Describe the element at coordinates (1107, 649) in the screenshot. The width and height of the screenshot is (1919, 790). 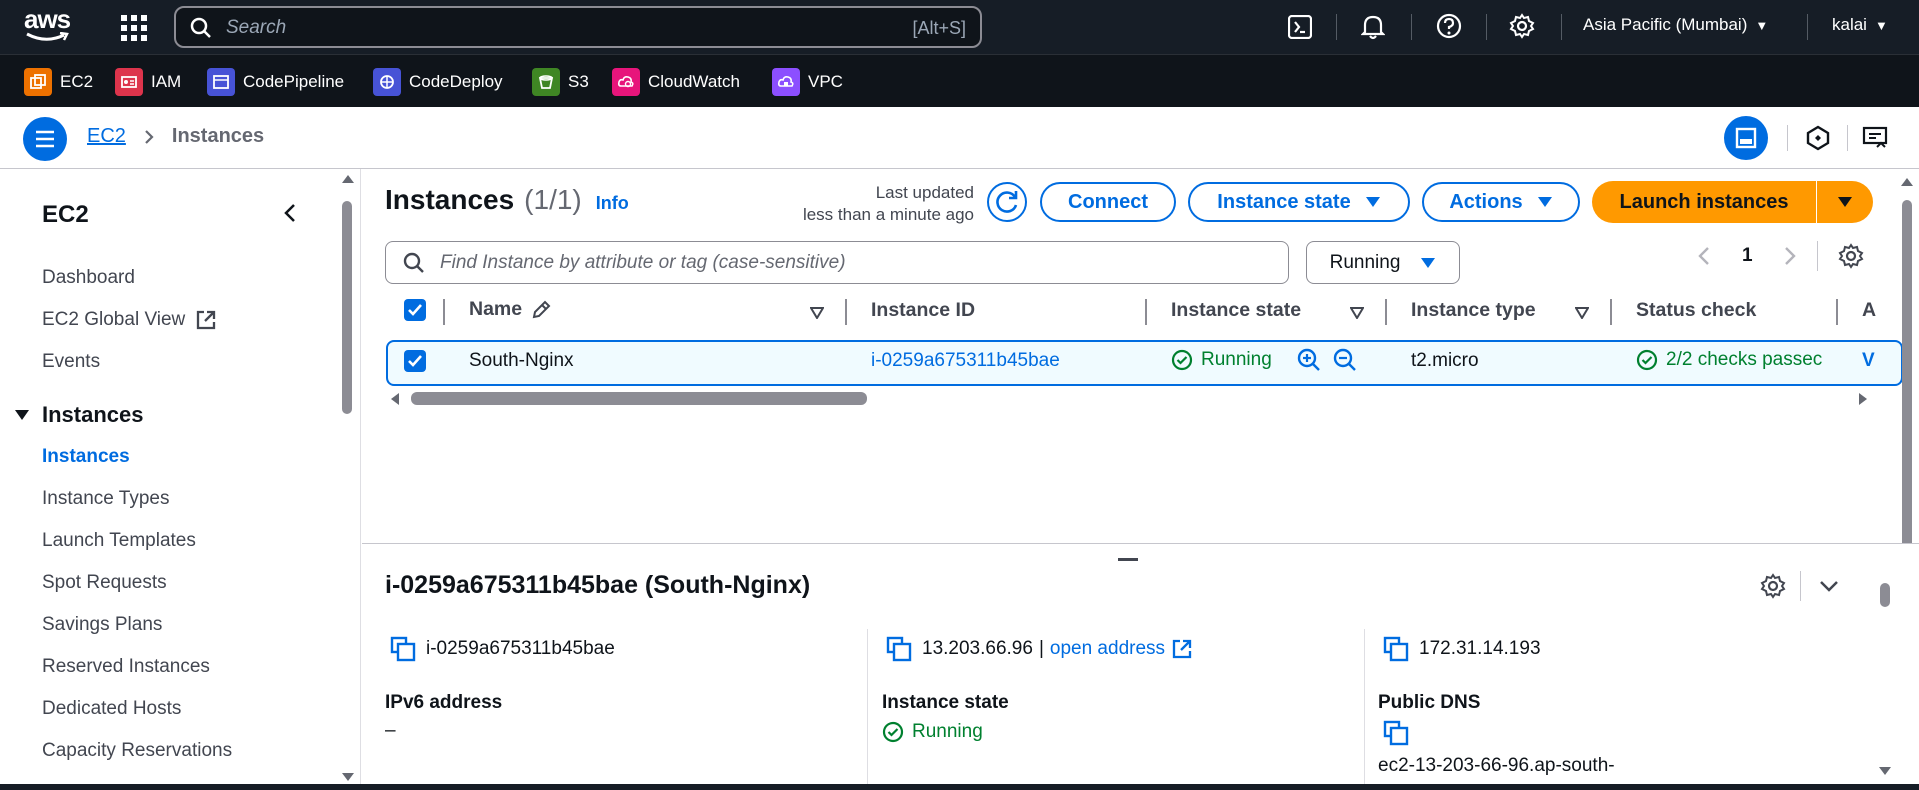
I see `open-address-link: open address` at that location.